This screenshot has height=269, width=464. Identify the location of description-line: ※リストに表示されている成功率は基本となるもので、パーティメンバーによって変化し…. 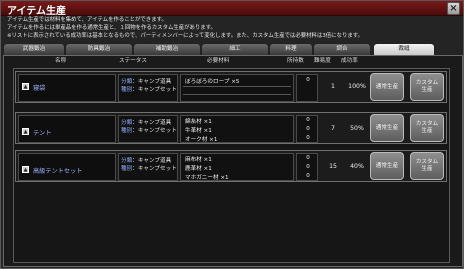
(185, 36).